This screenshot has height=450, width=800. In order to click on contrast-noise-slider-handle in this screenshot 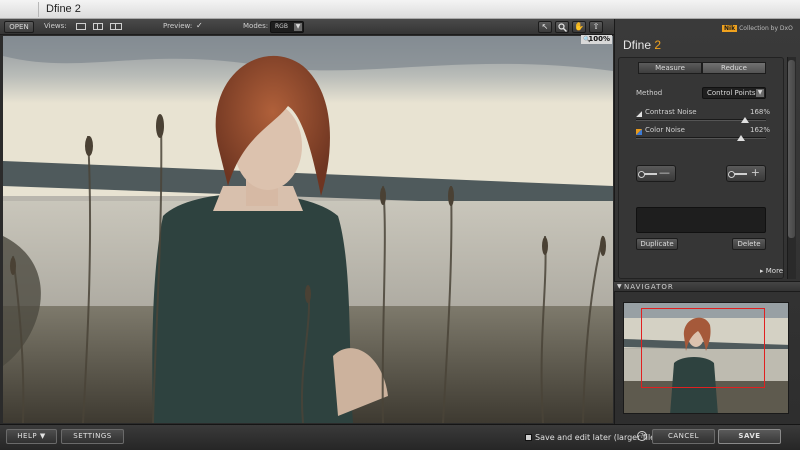, I will do `click(745, 120)`.